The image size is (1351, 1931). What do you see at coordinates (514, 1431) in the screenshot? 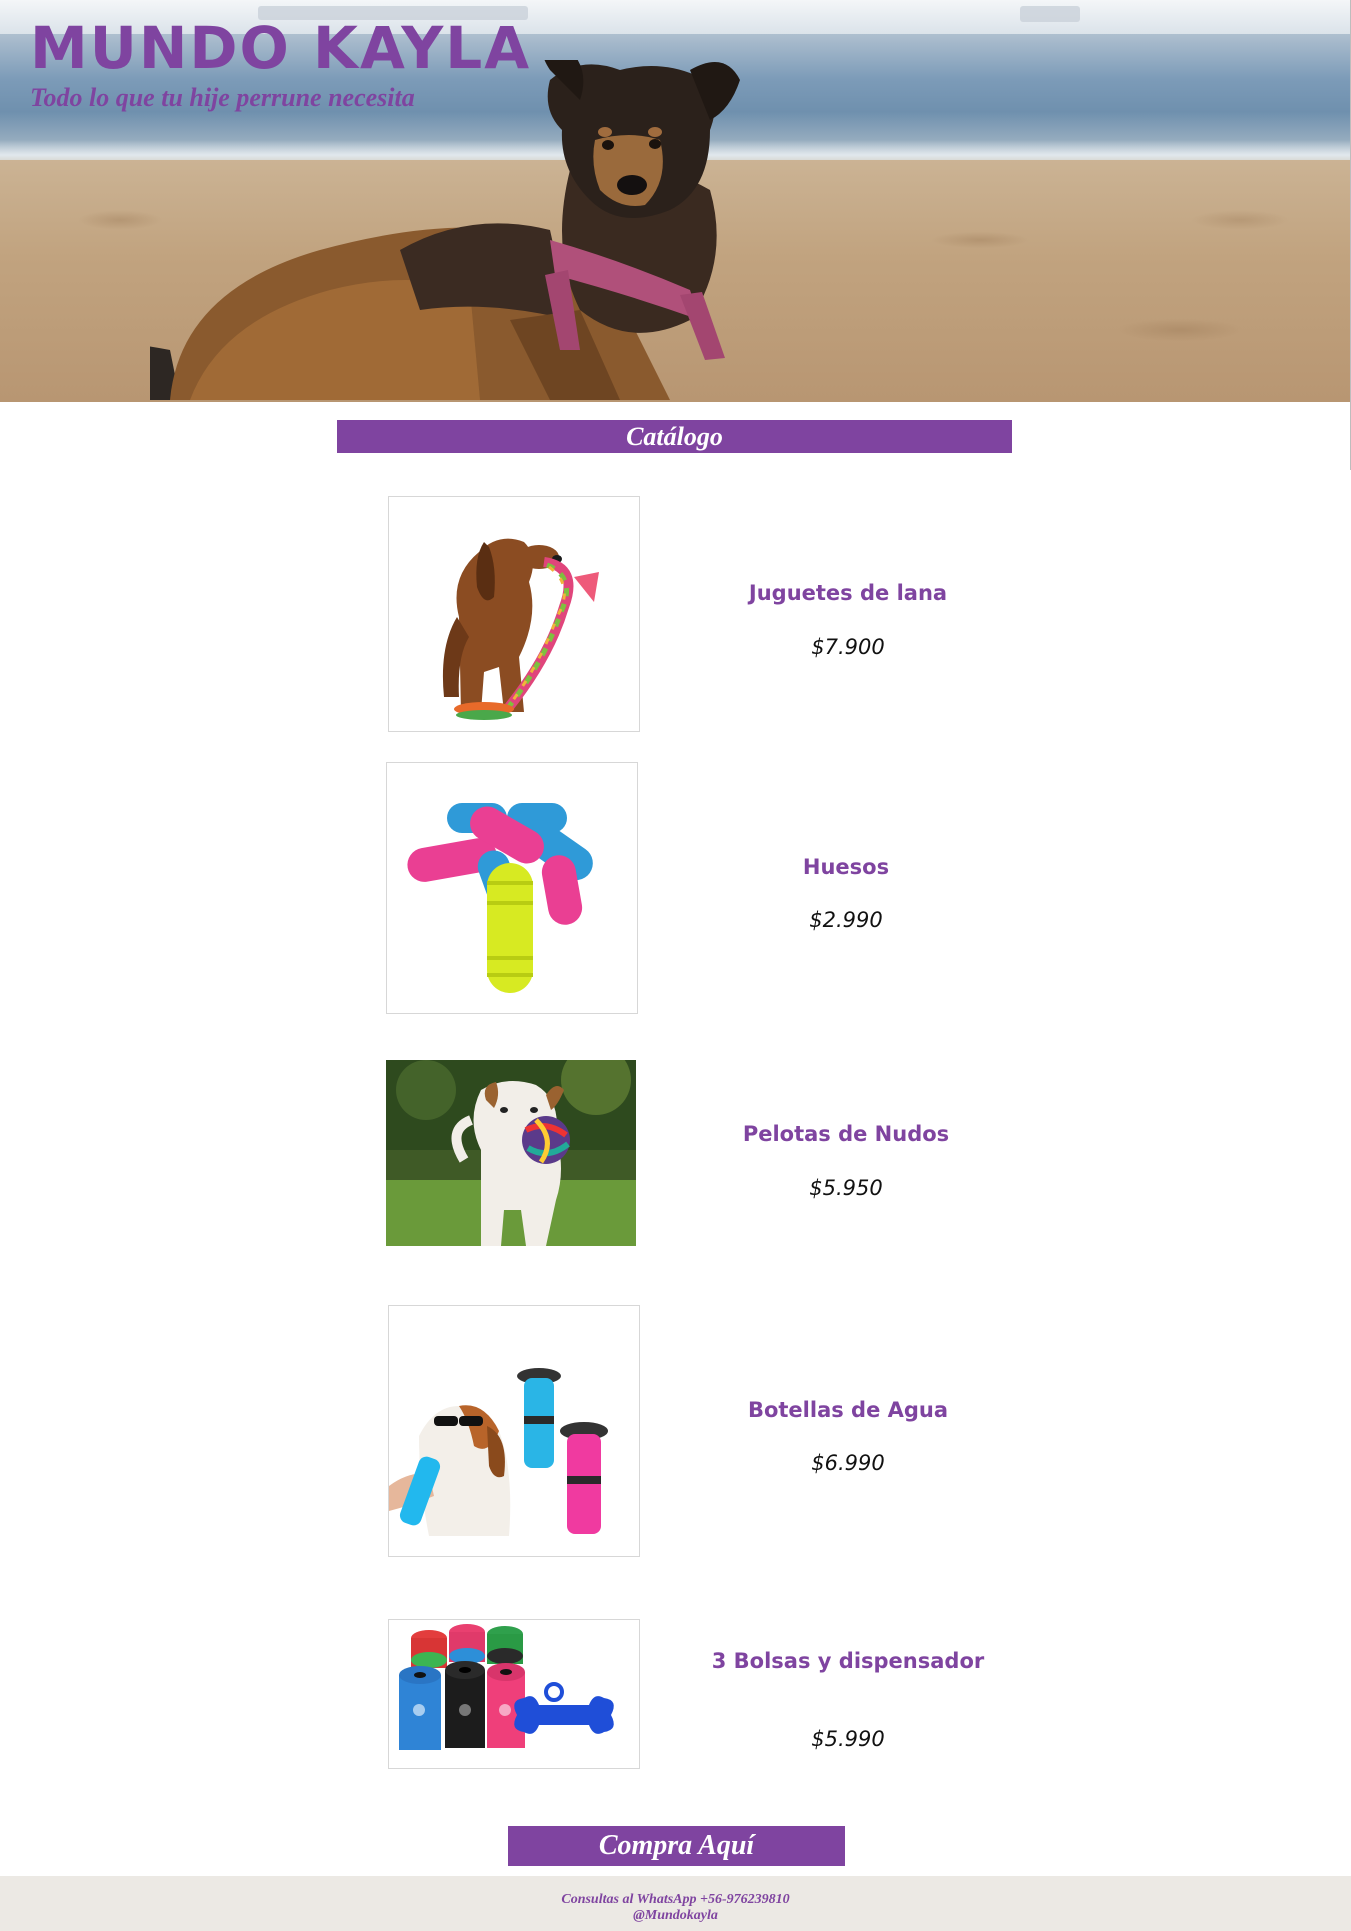
I see `product-image-water-bottles` at bounding box center [514, 1431].